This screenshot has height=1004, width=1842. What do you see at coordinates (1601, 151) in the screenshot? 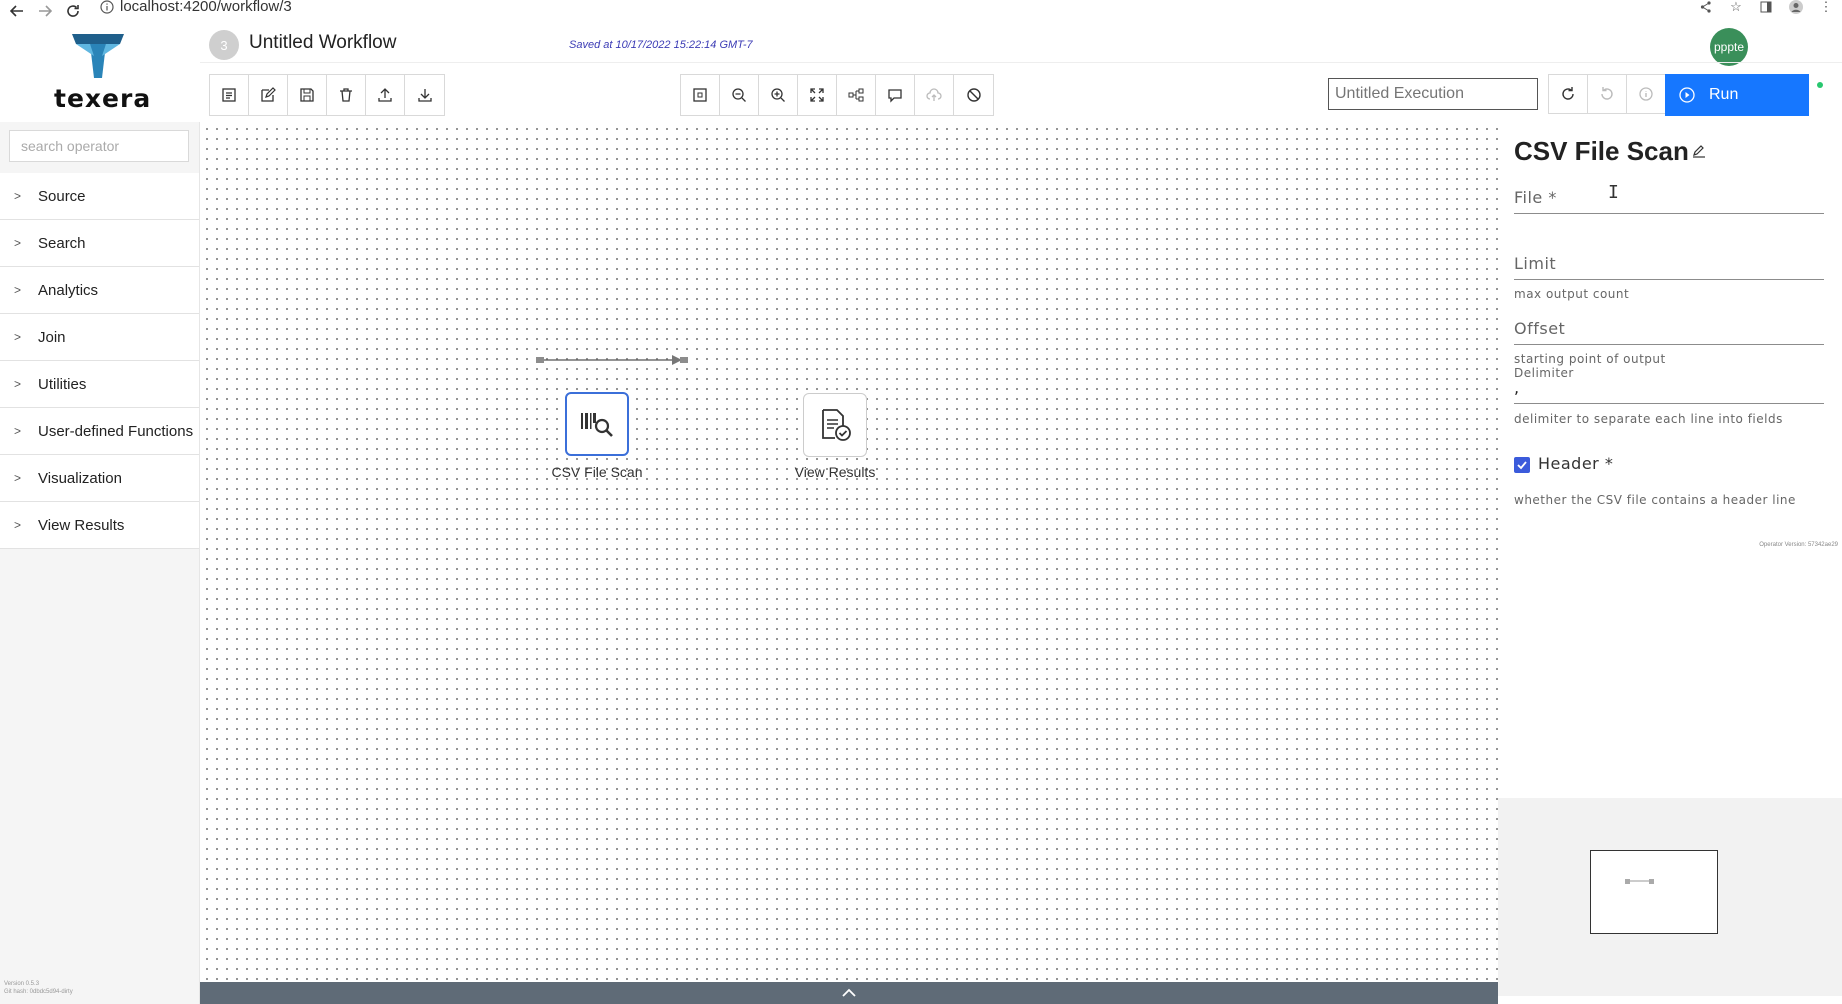
I see `operator-title: CSV File Scan` at bounding box center [1601, 151].